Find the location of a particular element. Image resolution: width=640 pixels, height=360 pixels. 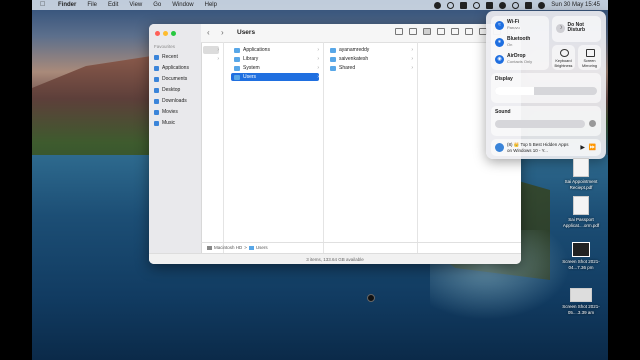

record-icon is located at coordinates (438, 5).